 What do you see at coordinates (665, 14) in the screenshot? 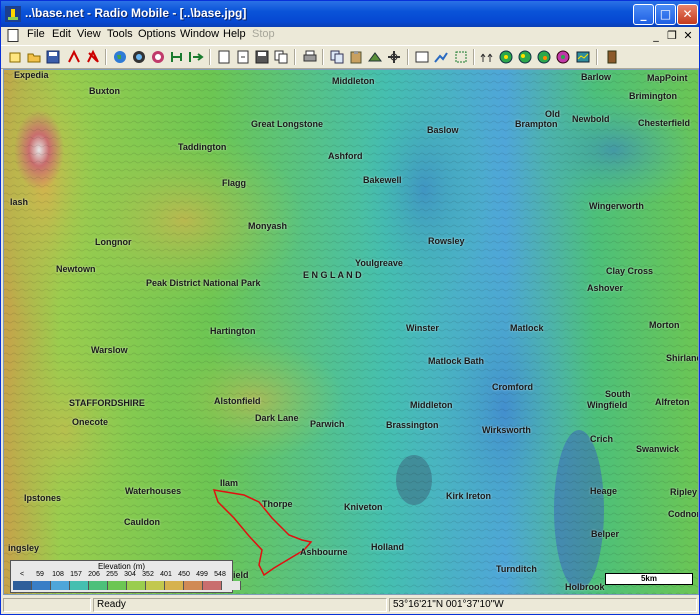
I see `maximize-button: □` at bounding box center [665, 14].